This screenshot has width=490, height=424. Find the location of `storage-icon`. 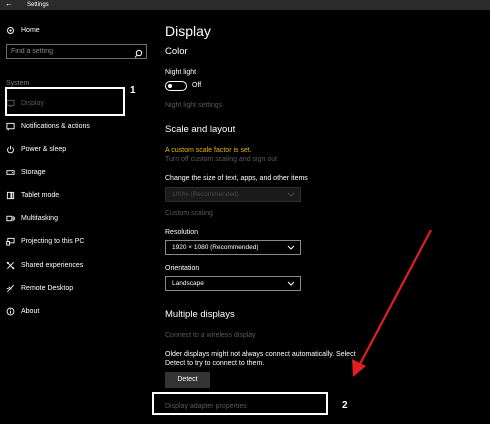

storage-icon is located at coordinates (10, 172).